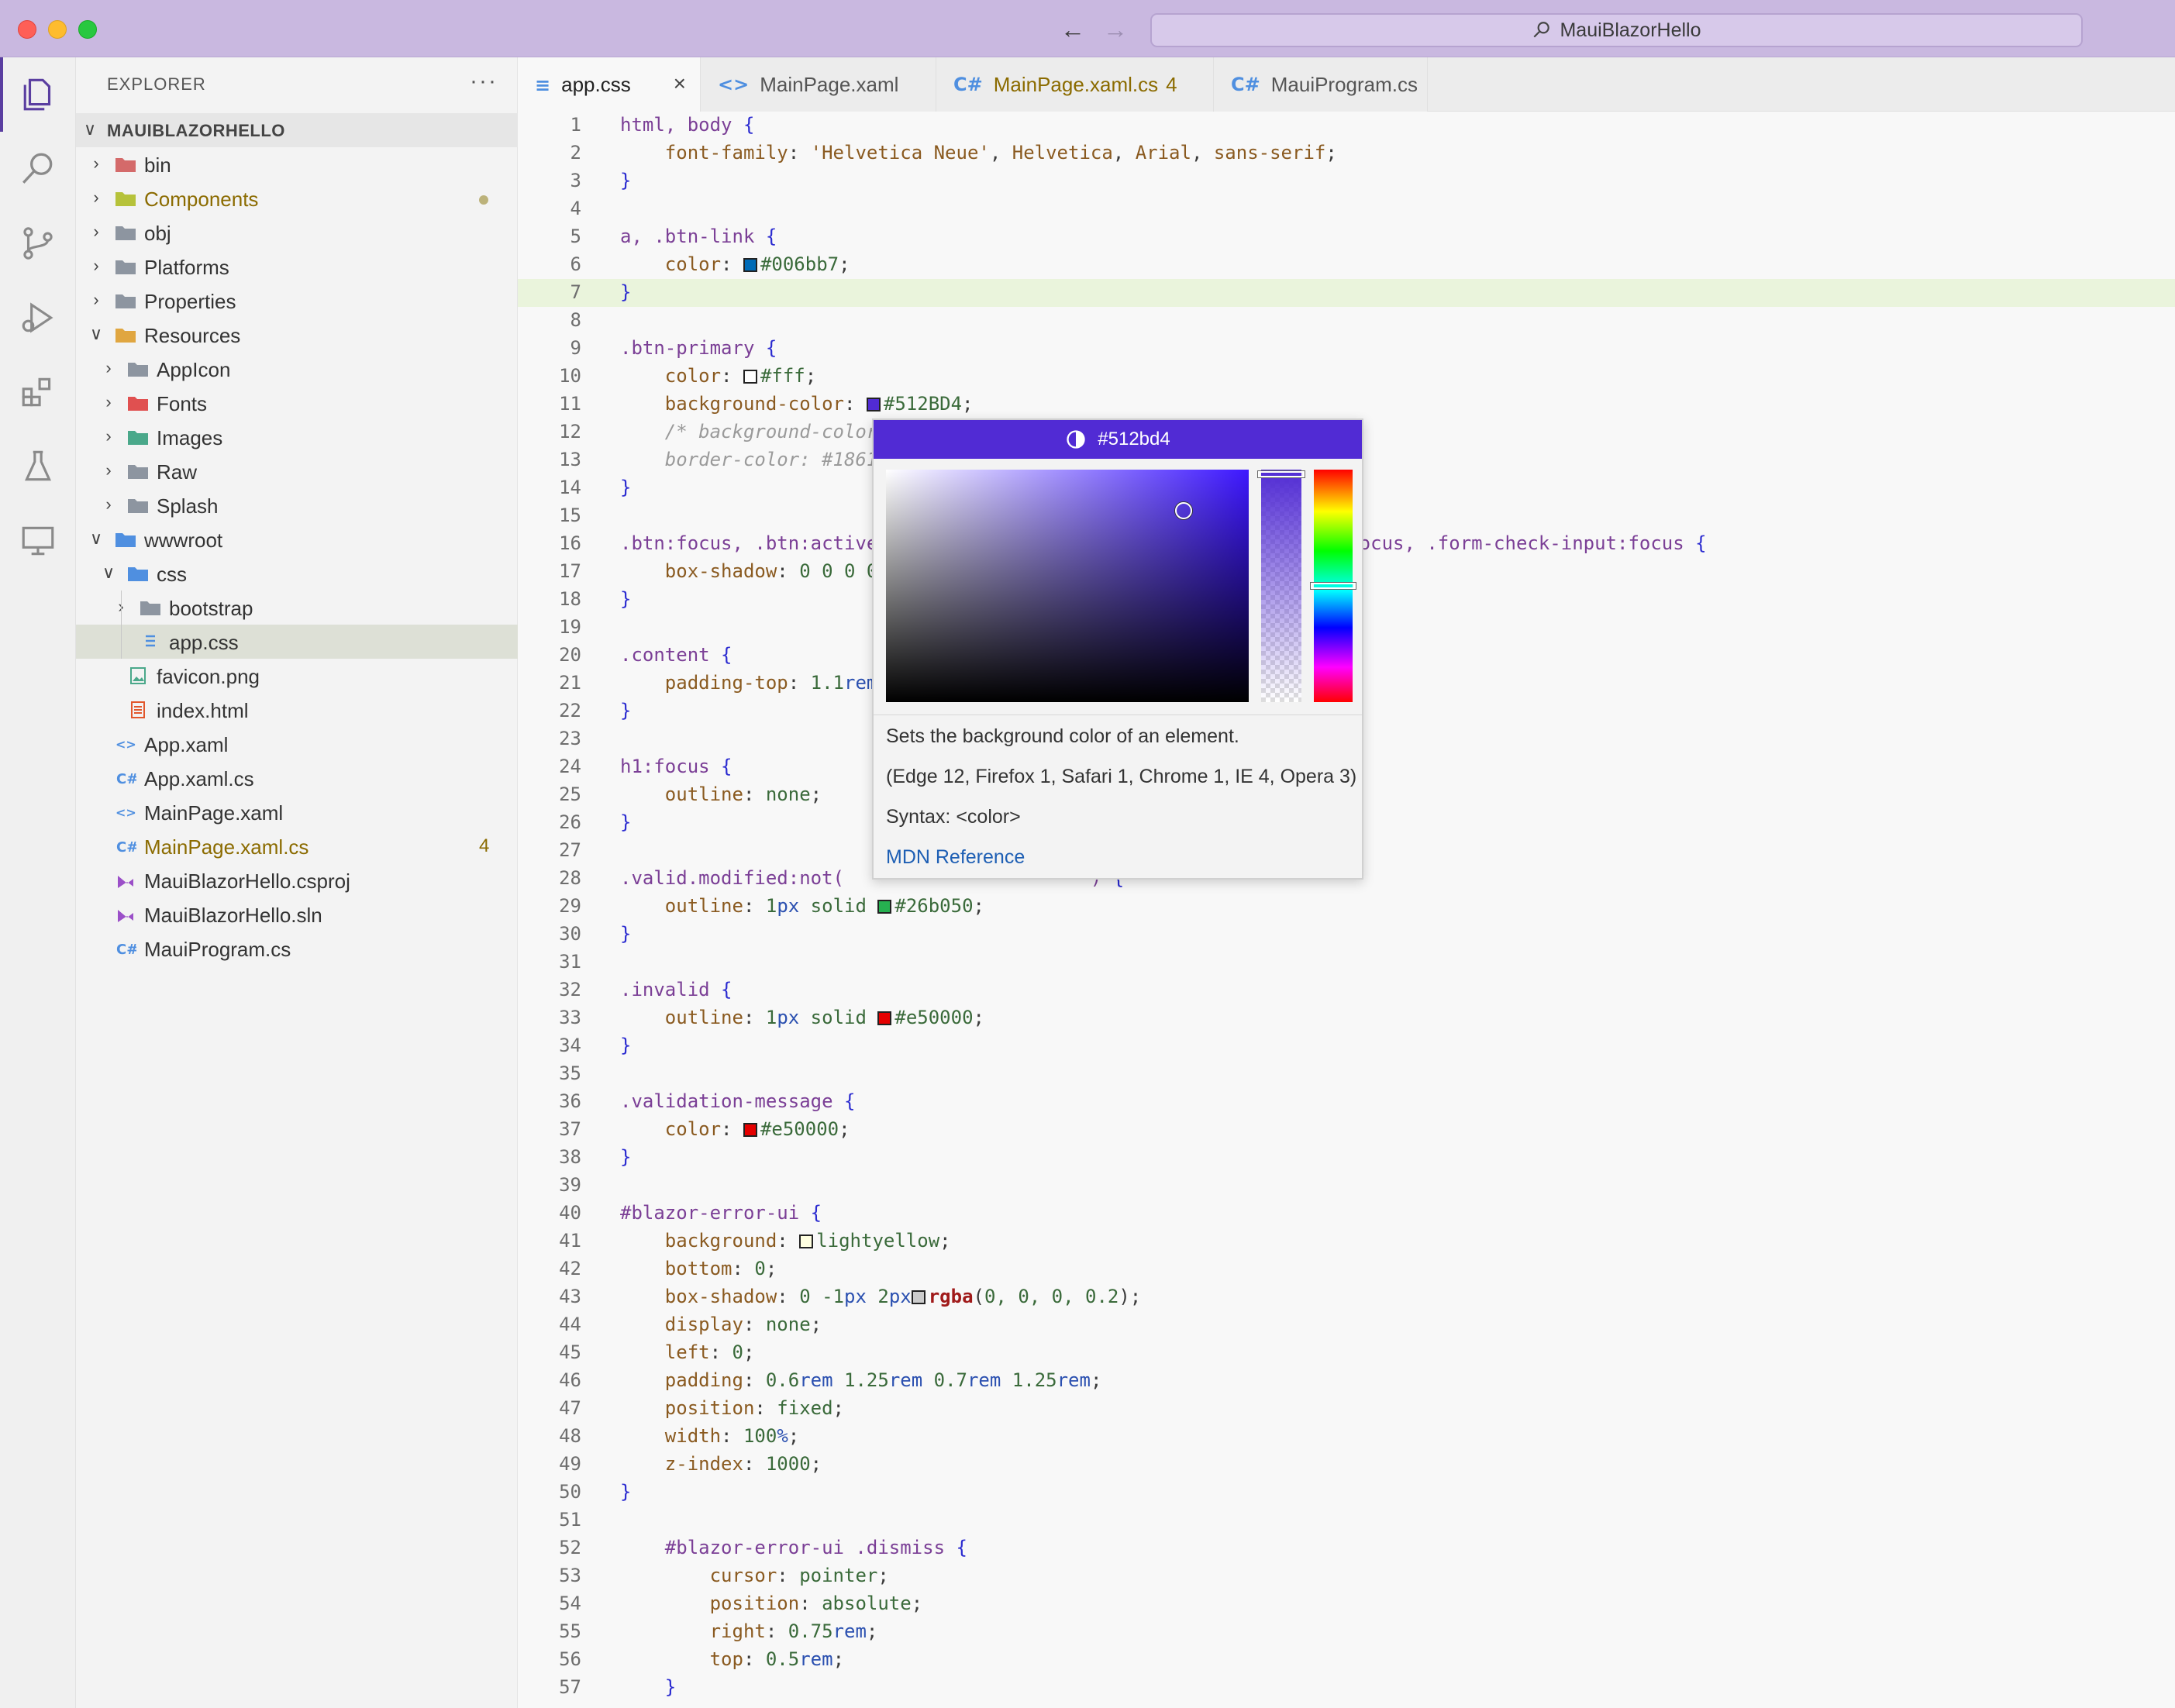 This screenshot has width=2175, height=1708. What do you see at coordinates (1347, 1102) in the screenshot?
I see `code-line: 36 .validation-message {` at bounding box center [1347, 1102].